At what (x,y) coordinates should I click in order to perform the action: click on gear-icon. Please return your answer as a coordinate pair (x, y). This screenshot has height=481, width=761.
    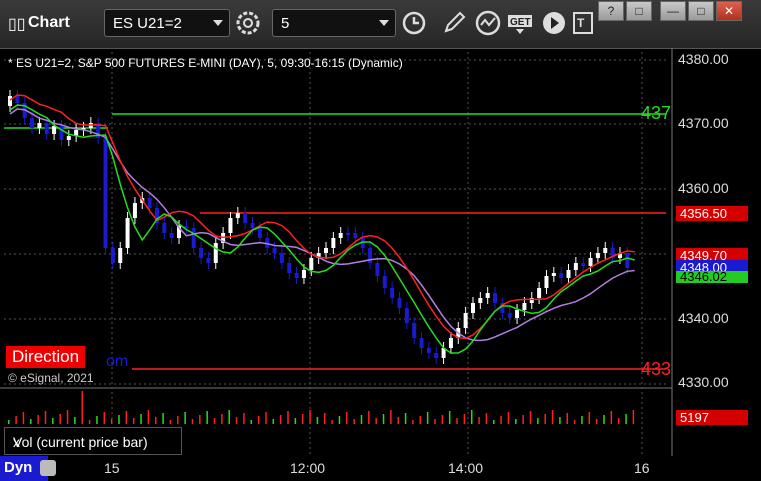
    Looking at the image, I should click on (248, 23).